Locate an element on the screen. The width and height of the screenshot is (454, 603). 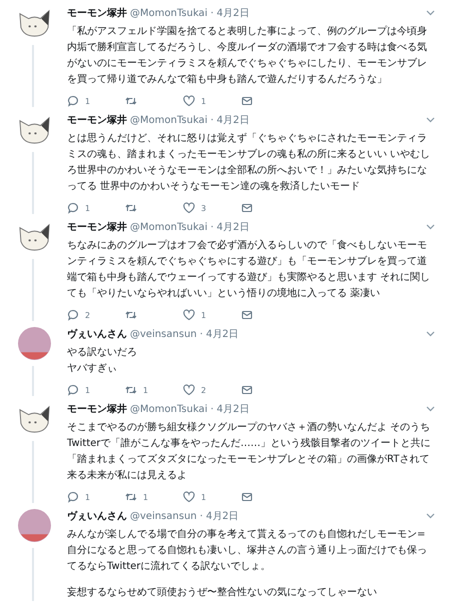
tweet-text: ちなみにあのグループはオフ会で必ず酒が入るらしいので「食べもしないモーモンティラミスを頼んでぐちゃぐちゃにする遊び」も「モーモンサブレを買って道端で箱も中身も踏んでウェーイってする遊び」も実際やると思います それに関しても「やりたいならやればいい」という悟りの境地に入ってる 薬凄い is located at coordinates (249, 269).